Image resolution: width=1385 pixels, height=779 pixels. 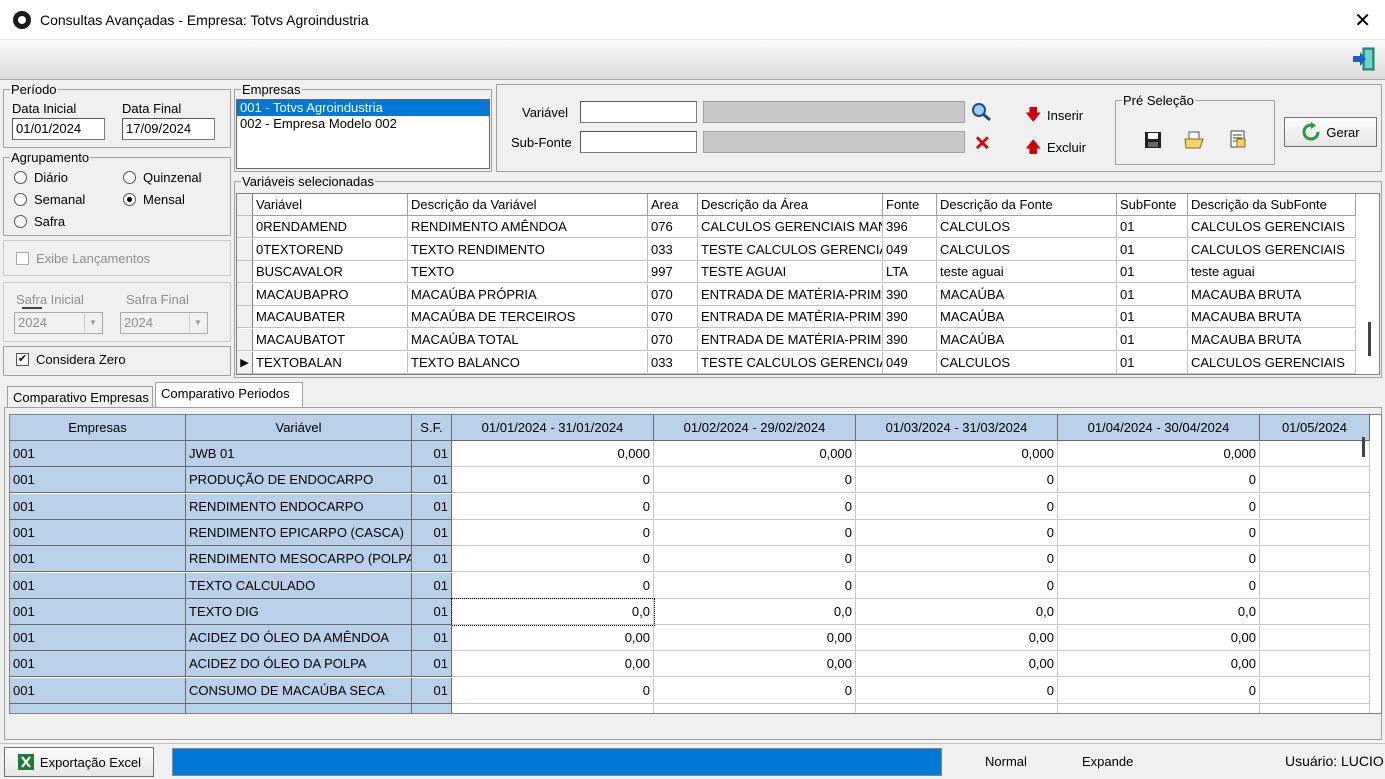 I want to click on table-cell: 396, so click(x=910, y=227).